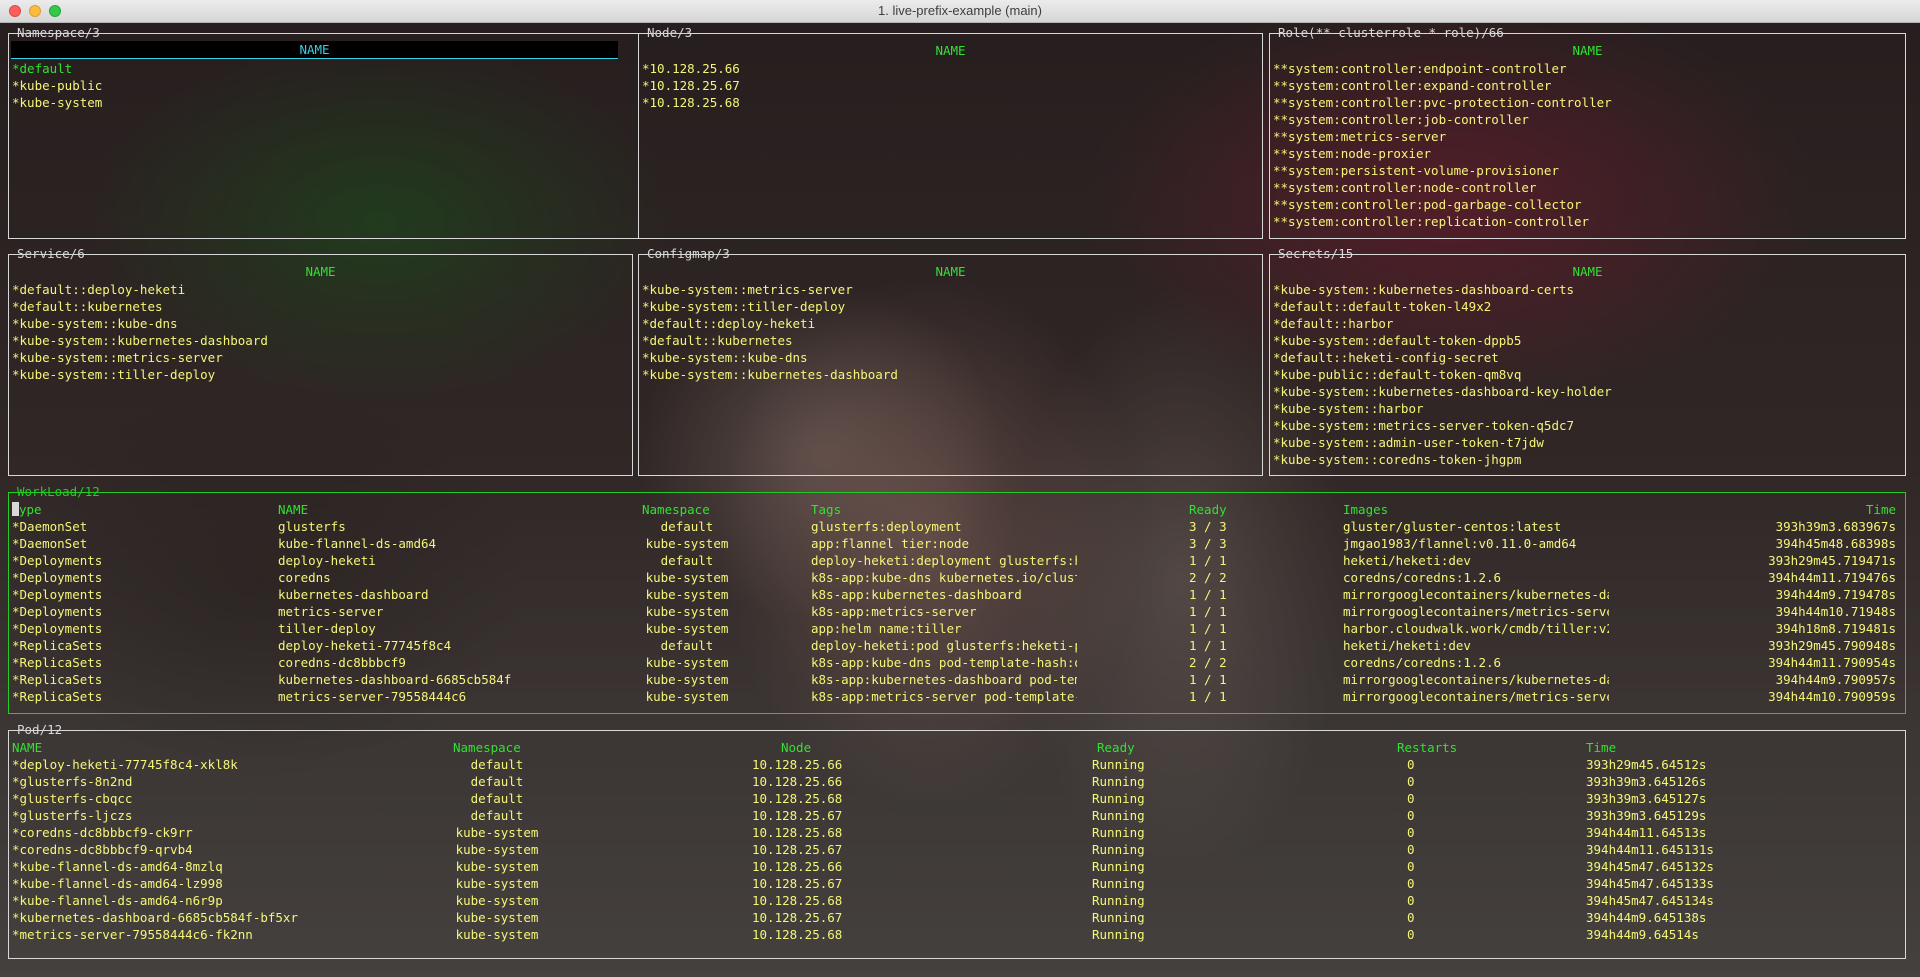 This screenshot has width=1920, height=977. I want to click on secrets-list-item: *kube-system::metrics-server-token-q5dc7, so click(1587, 425).